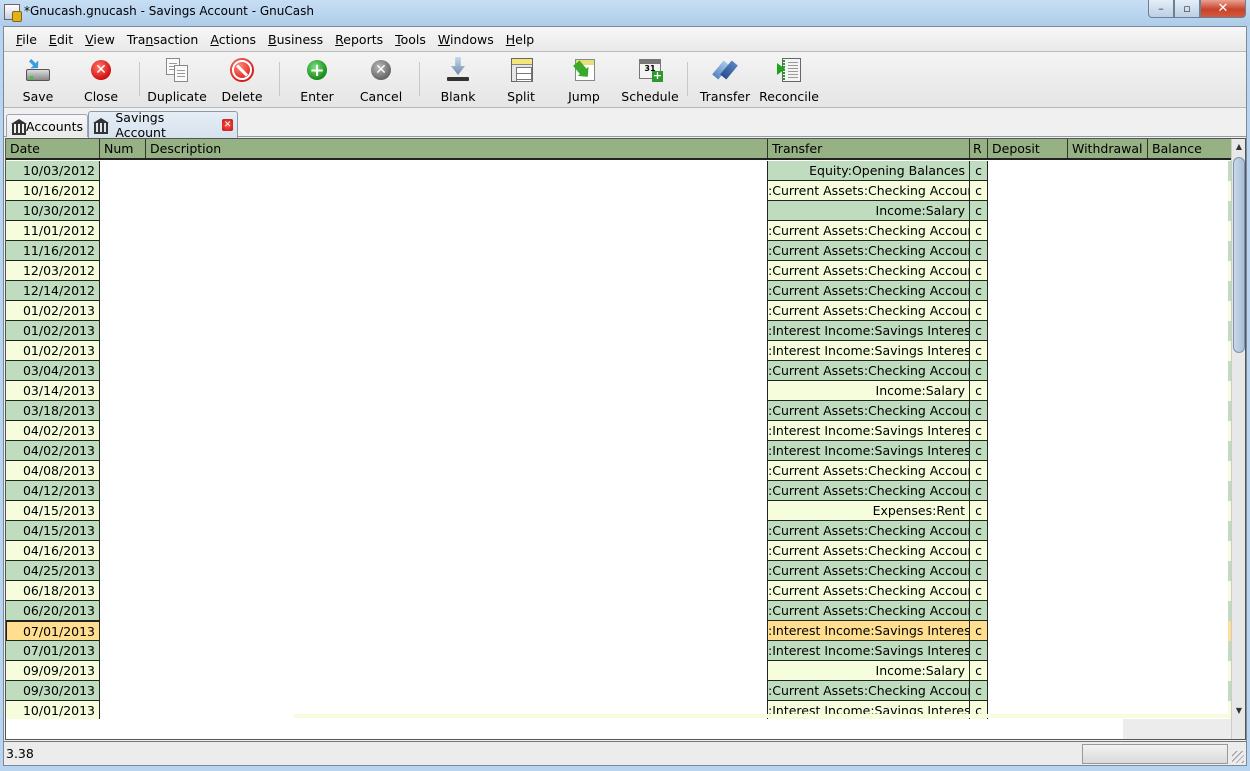 The width and height of the screenshot is (1250, 771). What do you see at coordinates (233, 39) in the screenshot?
I see `menu-actions: Actions` at bounding box center [233, 39].